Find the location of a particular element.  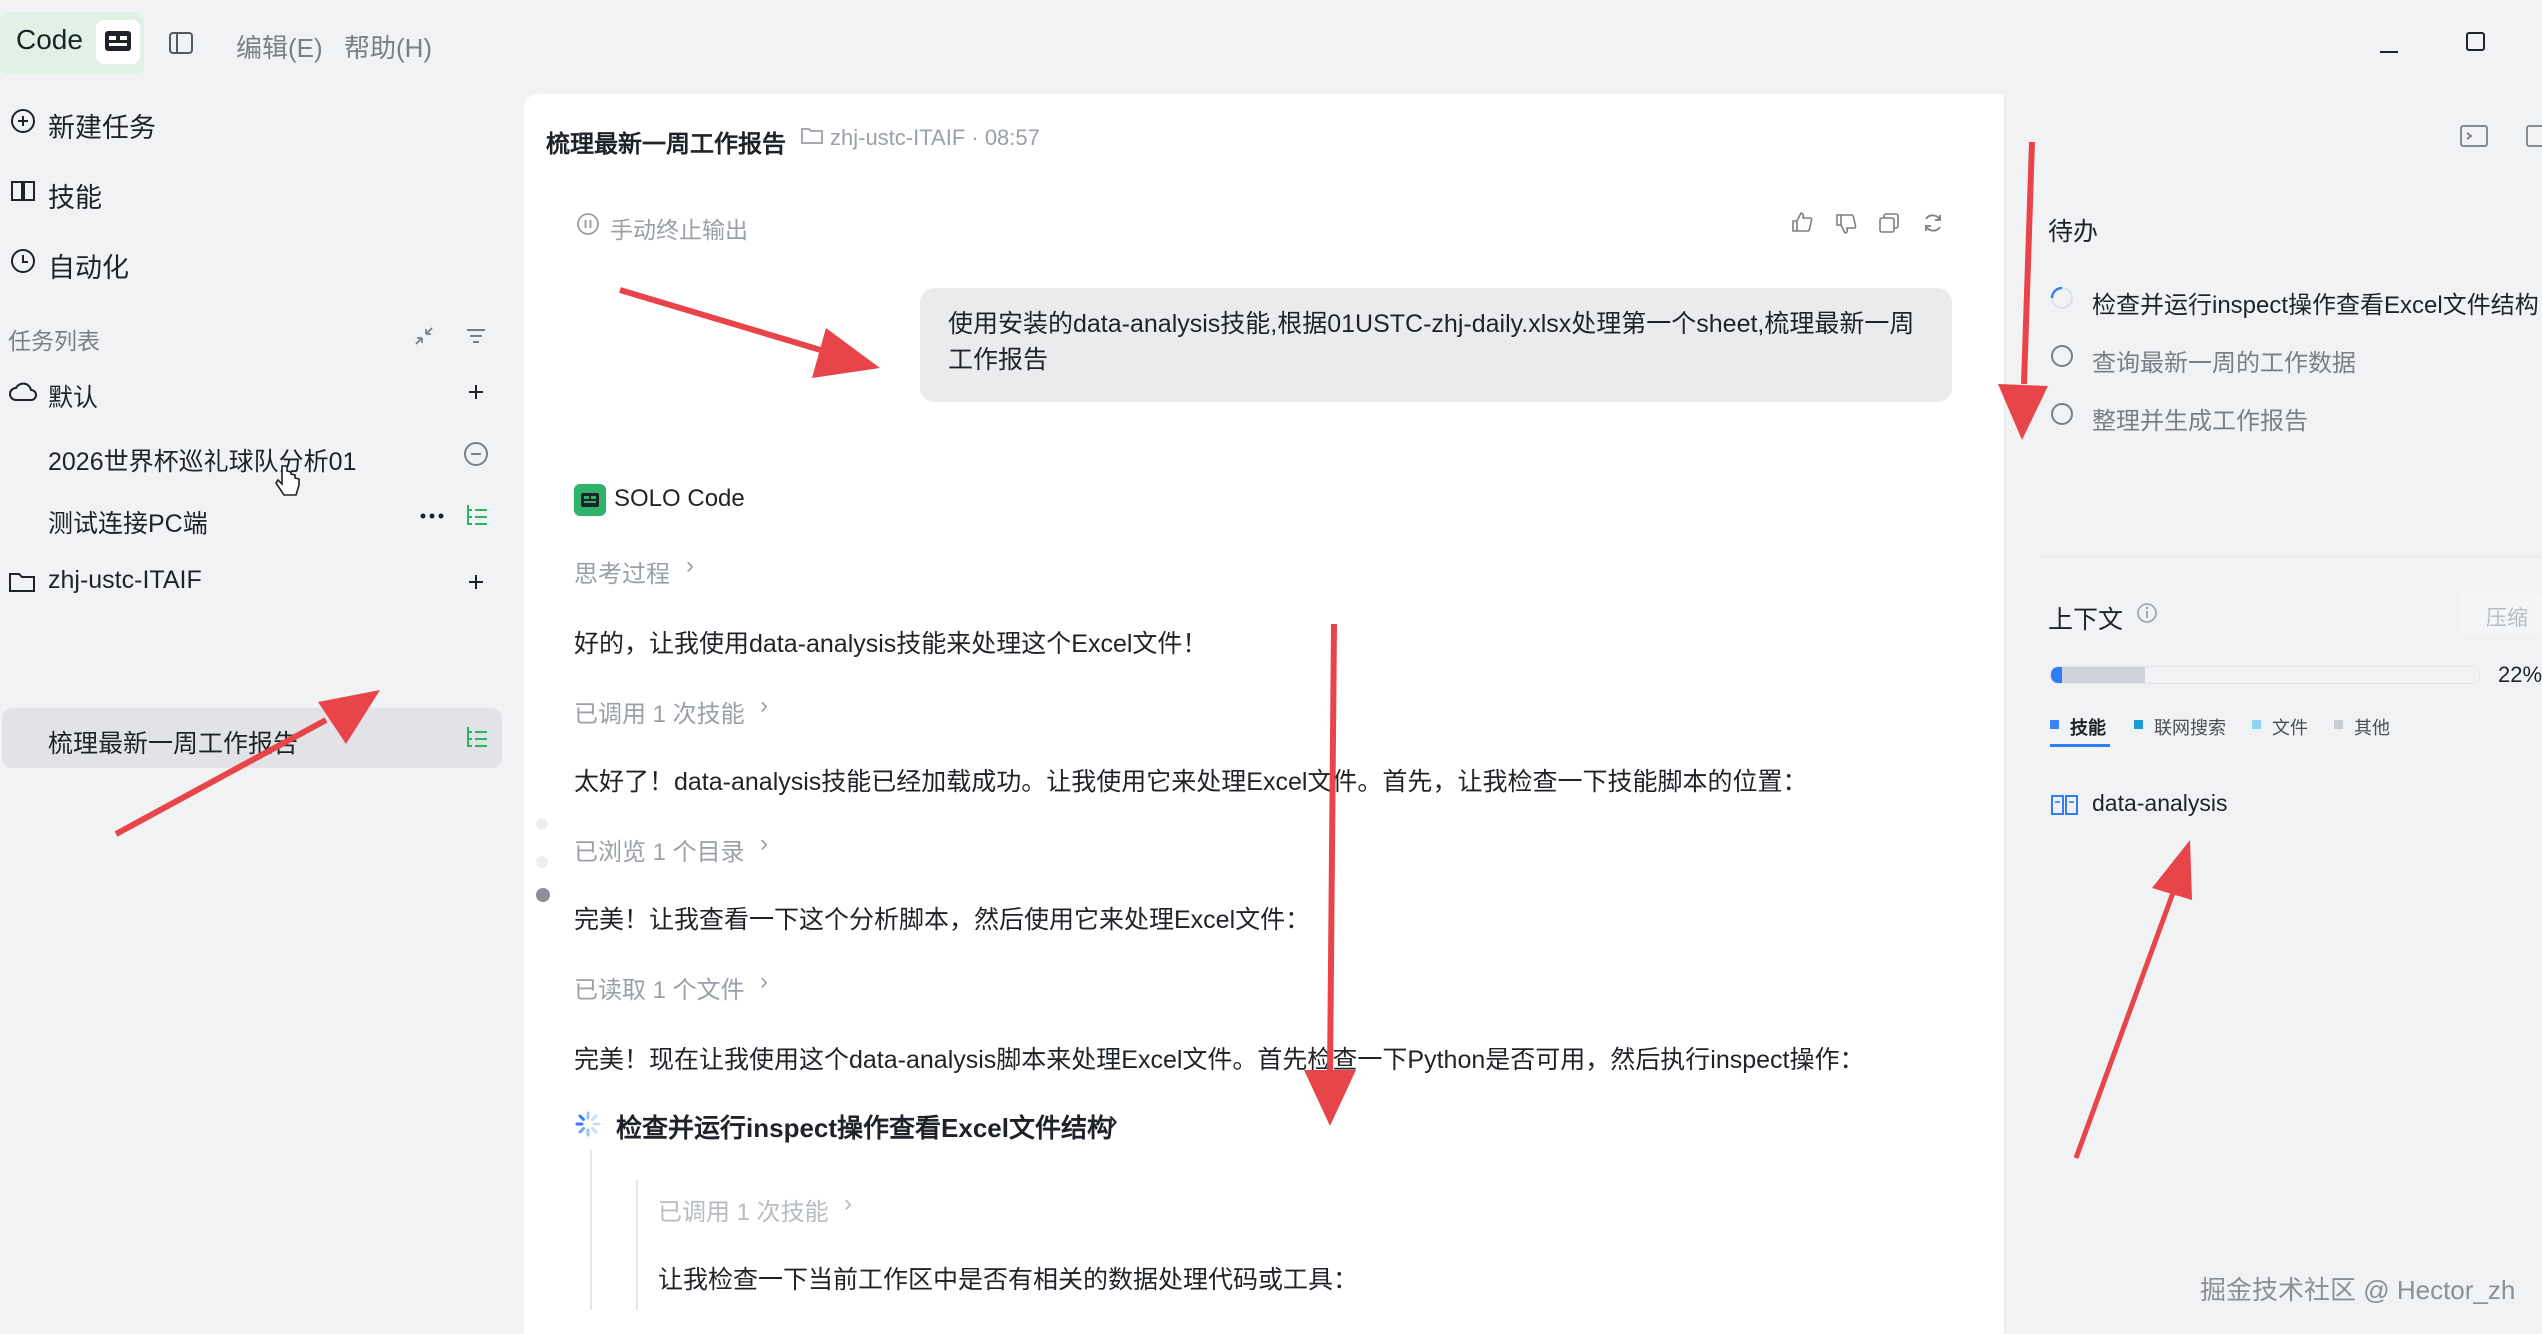

todo-heading: 待办 is located at coordinates (2073, 232).